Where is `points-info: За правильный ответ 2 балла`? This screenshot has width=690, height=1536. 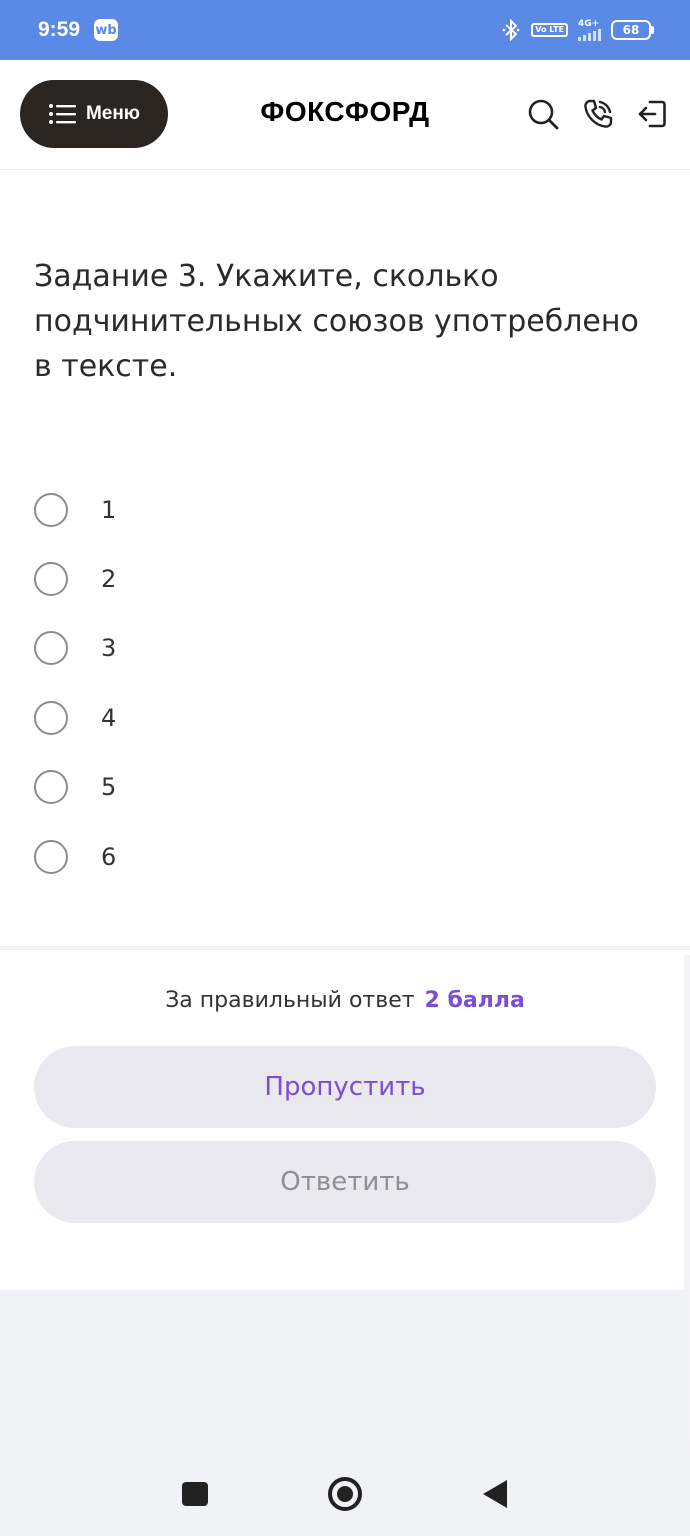
points-info: За правильный ответ 2 балла is located at coordinates (345, 1000).